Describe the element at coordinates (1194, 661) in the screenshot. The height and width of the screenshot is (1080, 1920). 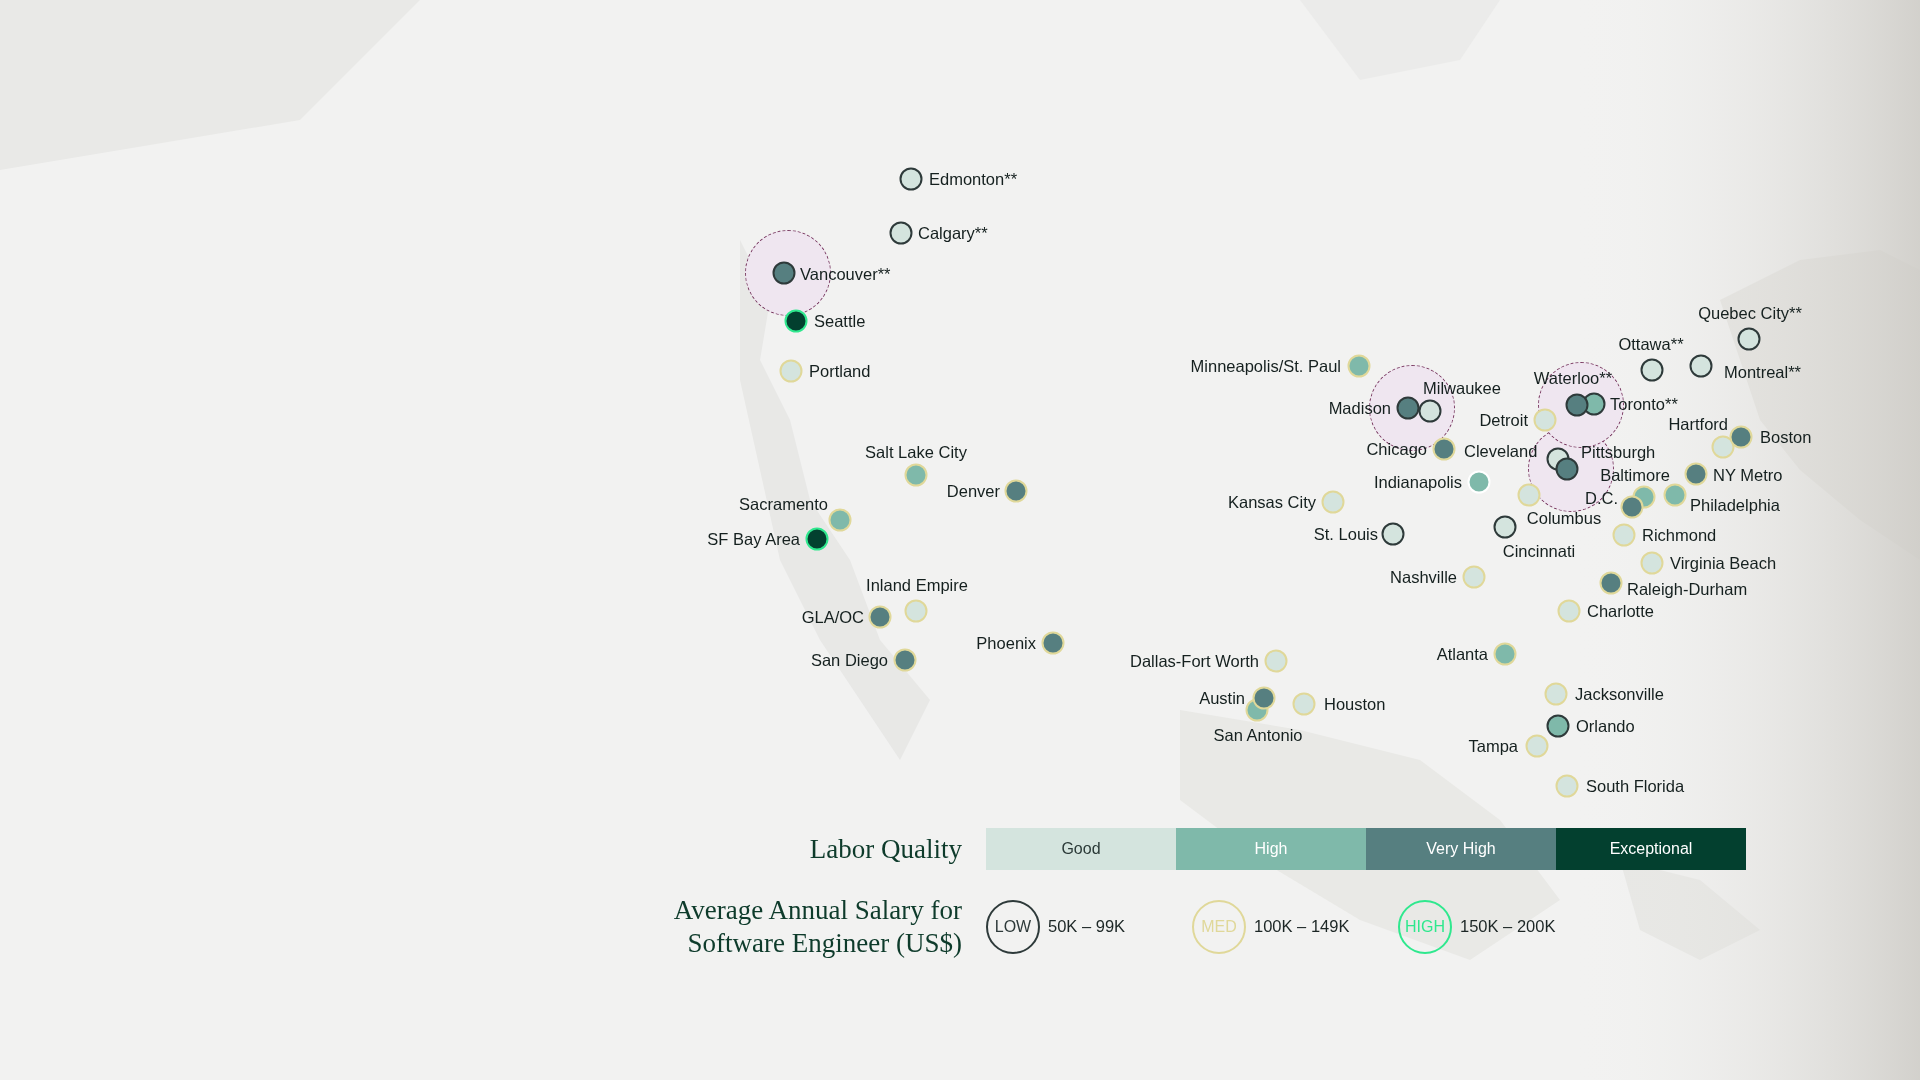
I see `city-label: Dallas-Fort Worth` at that location.